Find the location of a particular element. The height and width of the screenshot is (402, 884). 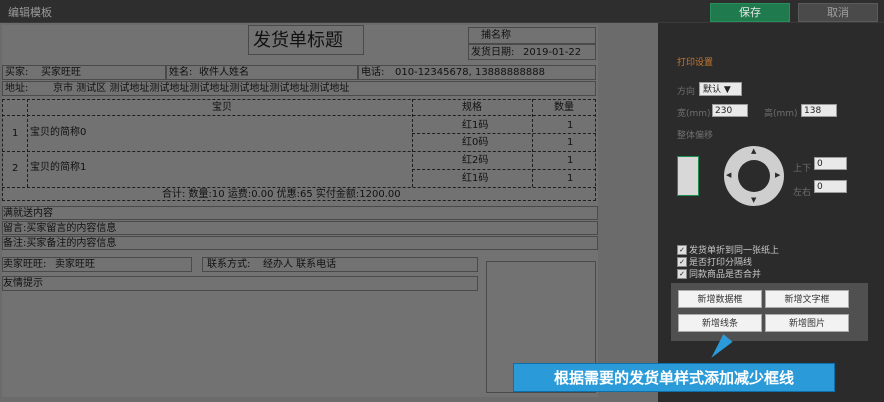

page-title: 发货单标题 is located at coordinates (298, 40).